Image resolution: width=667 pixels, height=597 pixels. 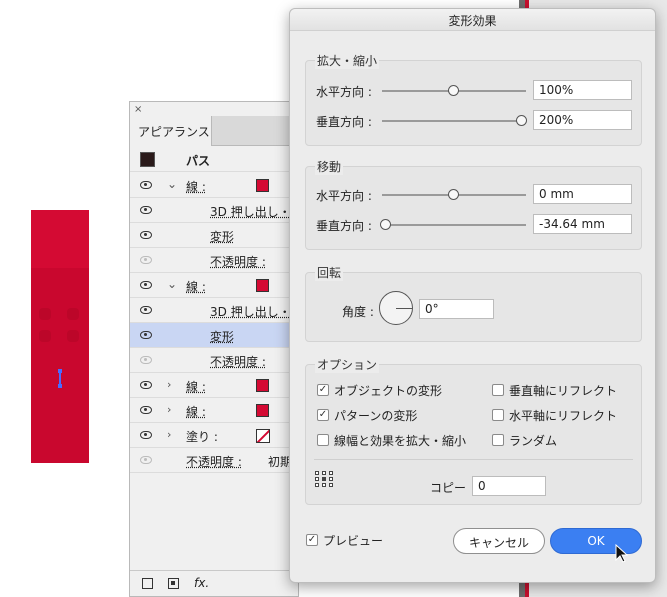 What do you see at coordinates (498, 415) in the screenshot?
I see `reflect-horizontal-checkbox` at bounding box center [498, 415].